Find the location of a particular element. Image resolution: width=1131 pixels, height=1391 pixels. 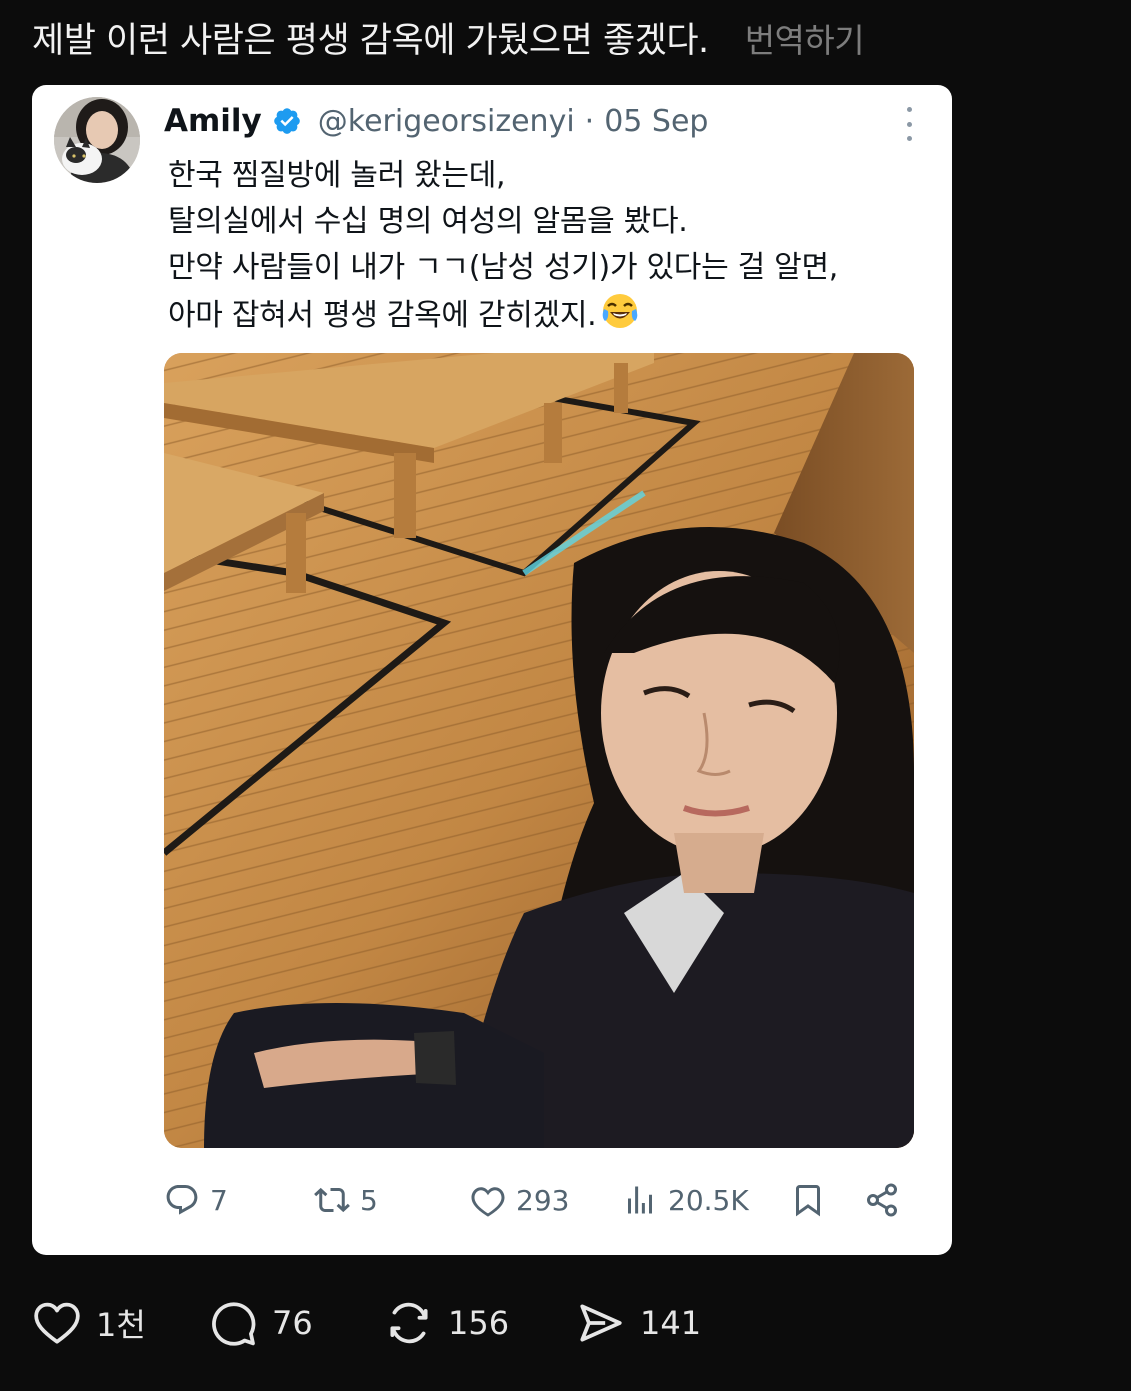

comment-button: 76 is located at coordinates (260, 1323).